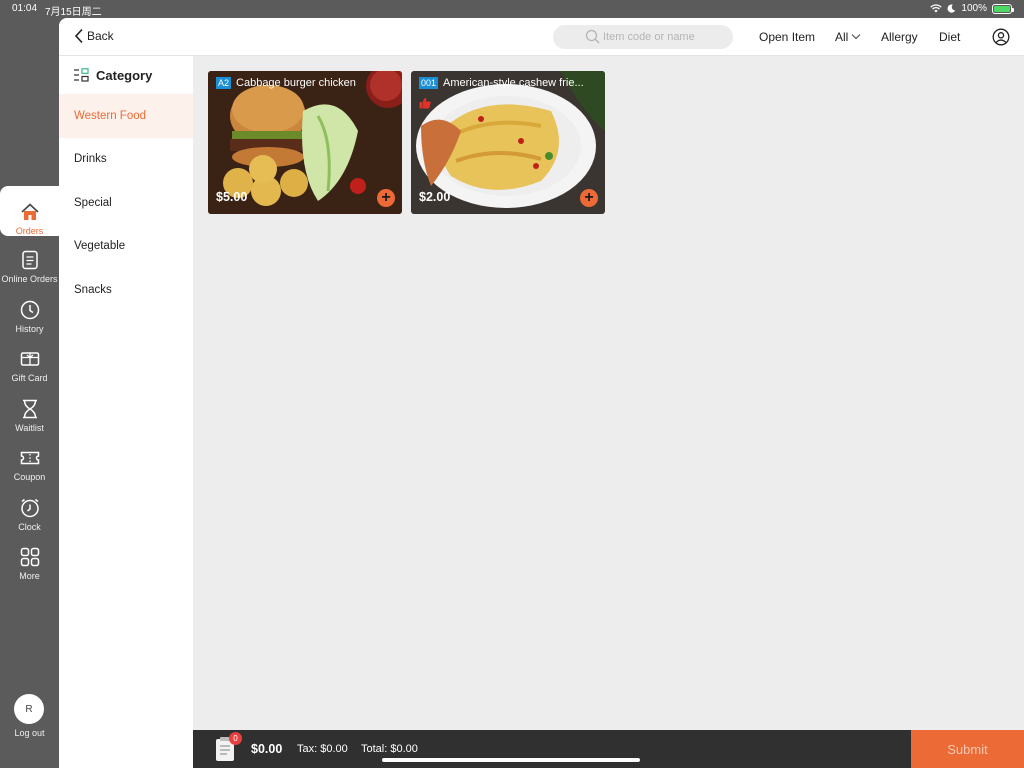 Image resolution: width=1024 pixels, height=768 pixels. Describe the element at coordinates (29, 709) in the screenshot. I see `avatar: R` at that location.